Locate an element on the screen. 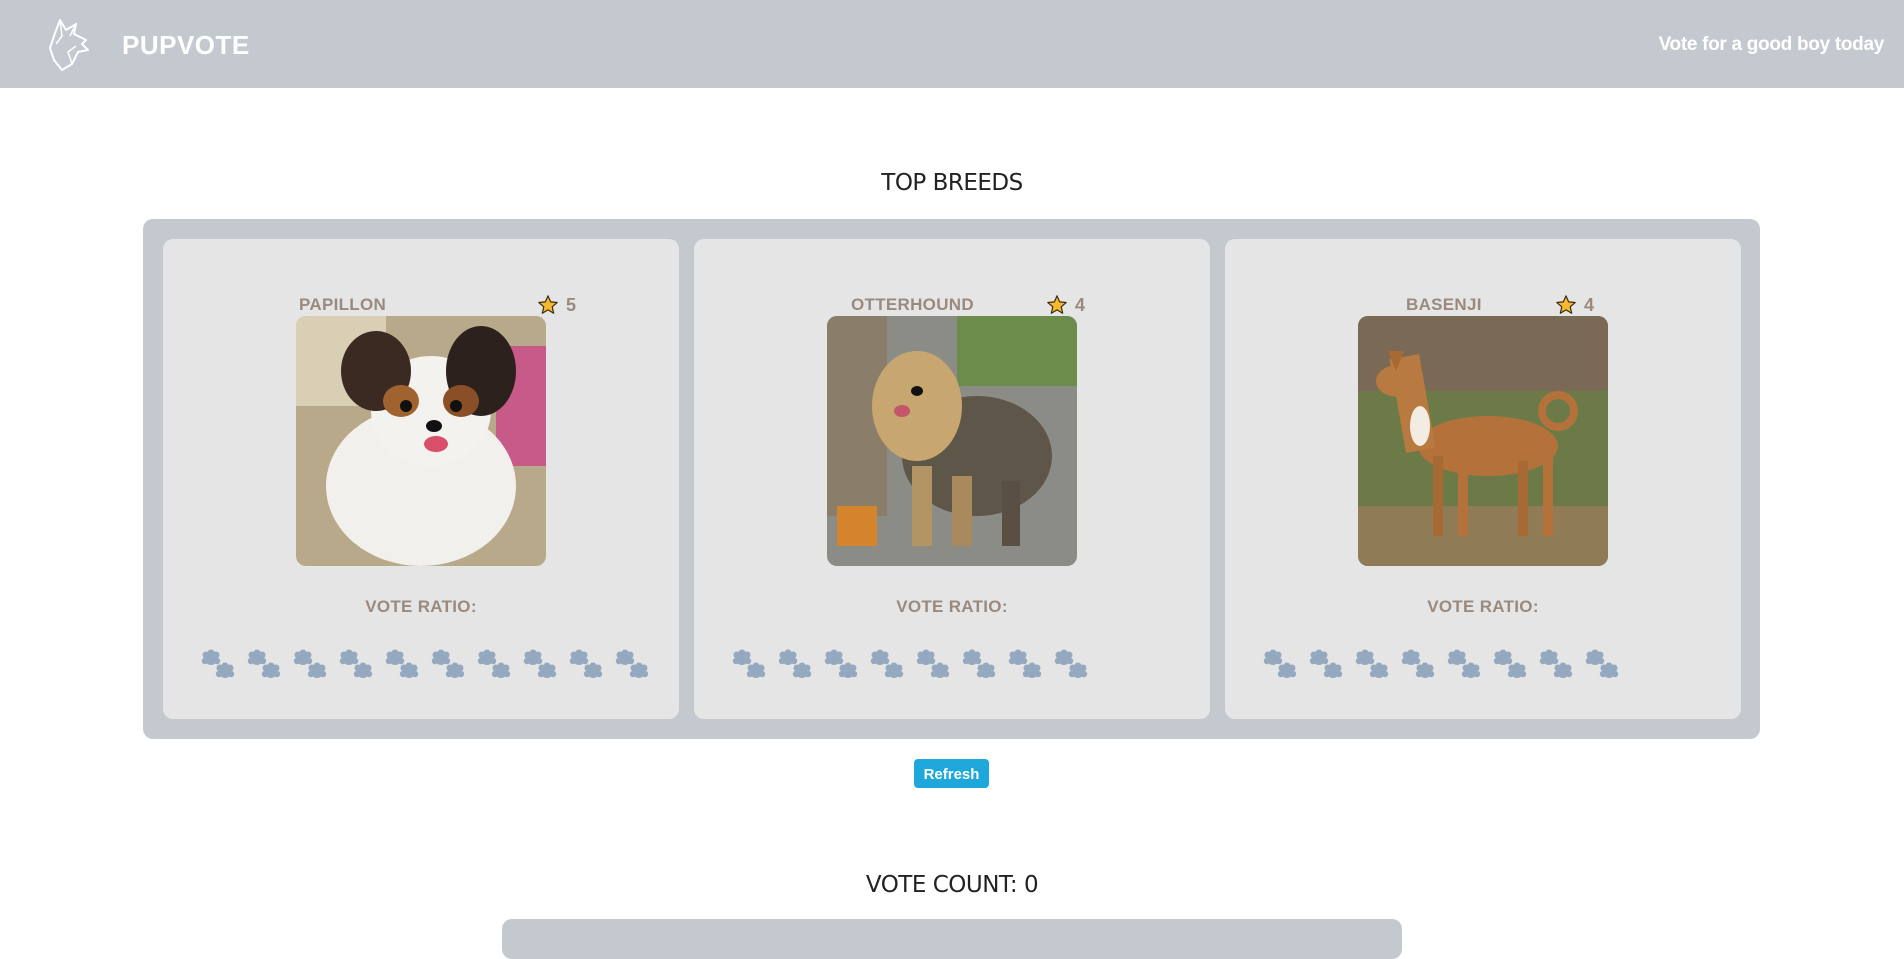 This screenshot has height=959, width=1904. breed-card-otterhound: OTTERHOUND 4 VOTE RATIO: is located at coordinates (952, 479).